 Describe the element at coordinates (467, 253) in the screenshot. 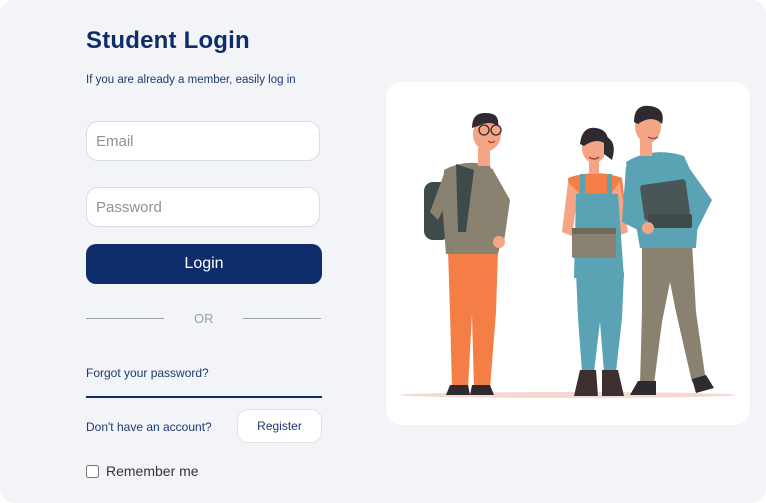

I see `student-left-figure` at that location.